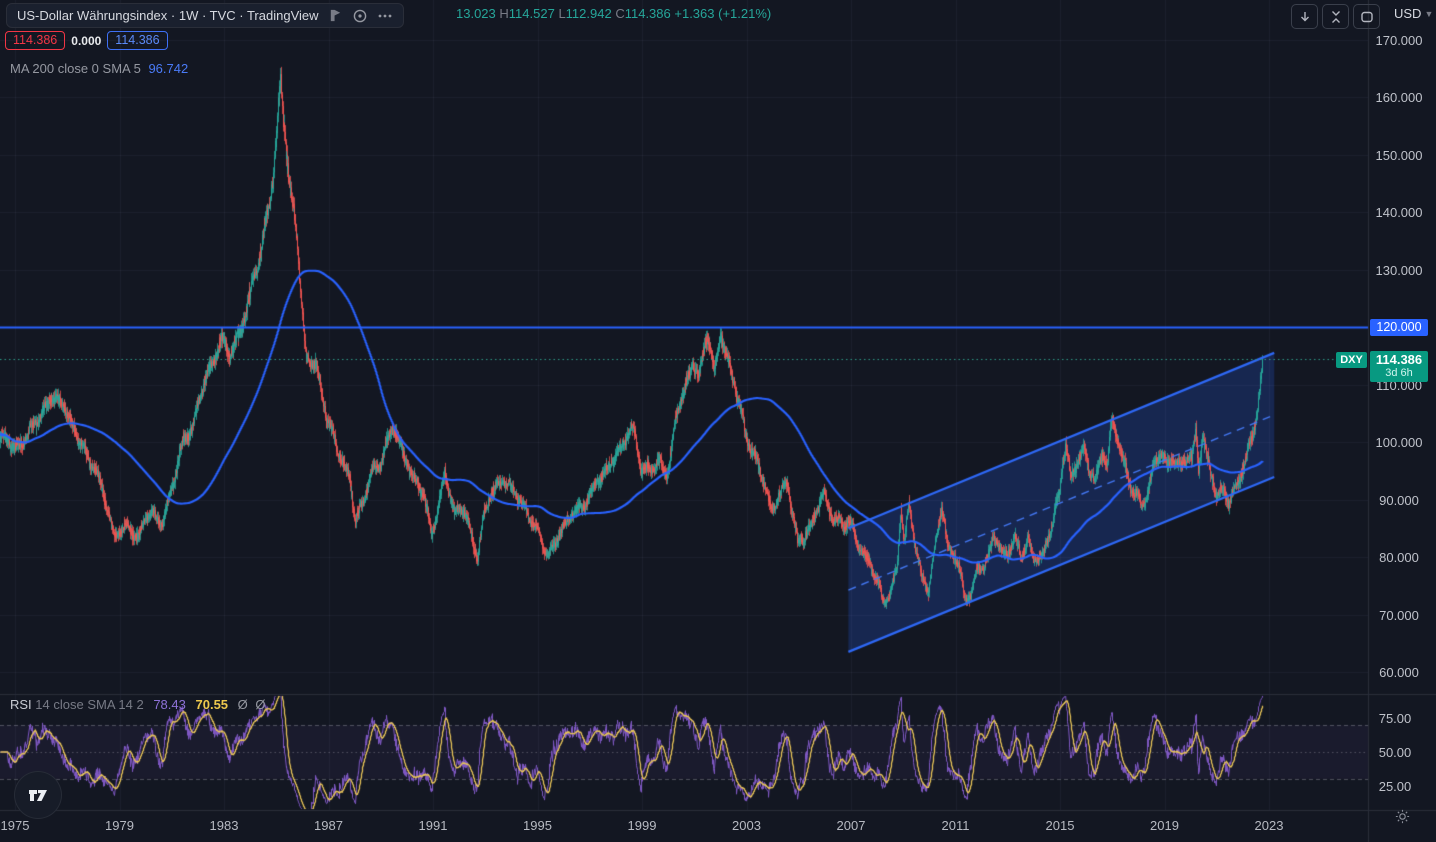 The image size is (1436, 842). Describe the element at coordinates (21, 704) in the screenshot. I see `rsi-name: RSI` at that location.